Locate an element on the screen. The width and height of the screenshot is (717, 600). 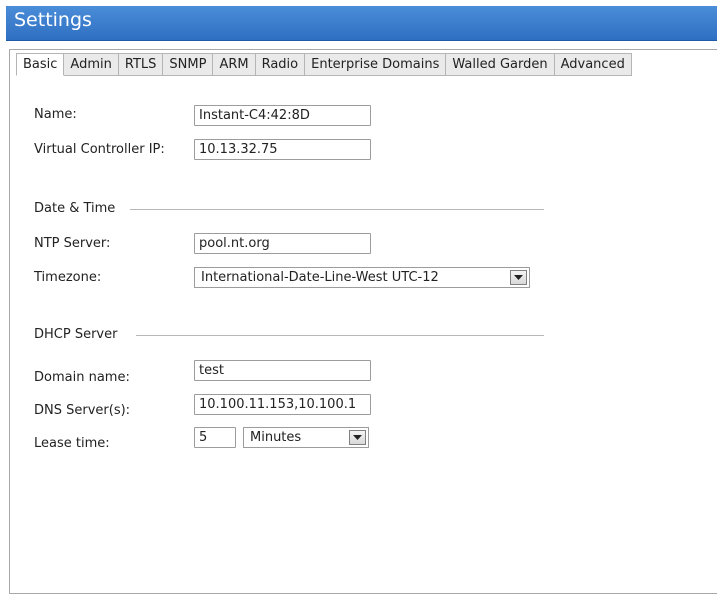
lease-time-field: 5 is located at coordinates (215, 437).